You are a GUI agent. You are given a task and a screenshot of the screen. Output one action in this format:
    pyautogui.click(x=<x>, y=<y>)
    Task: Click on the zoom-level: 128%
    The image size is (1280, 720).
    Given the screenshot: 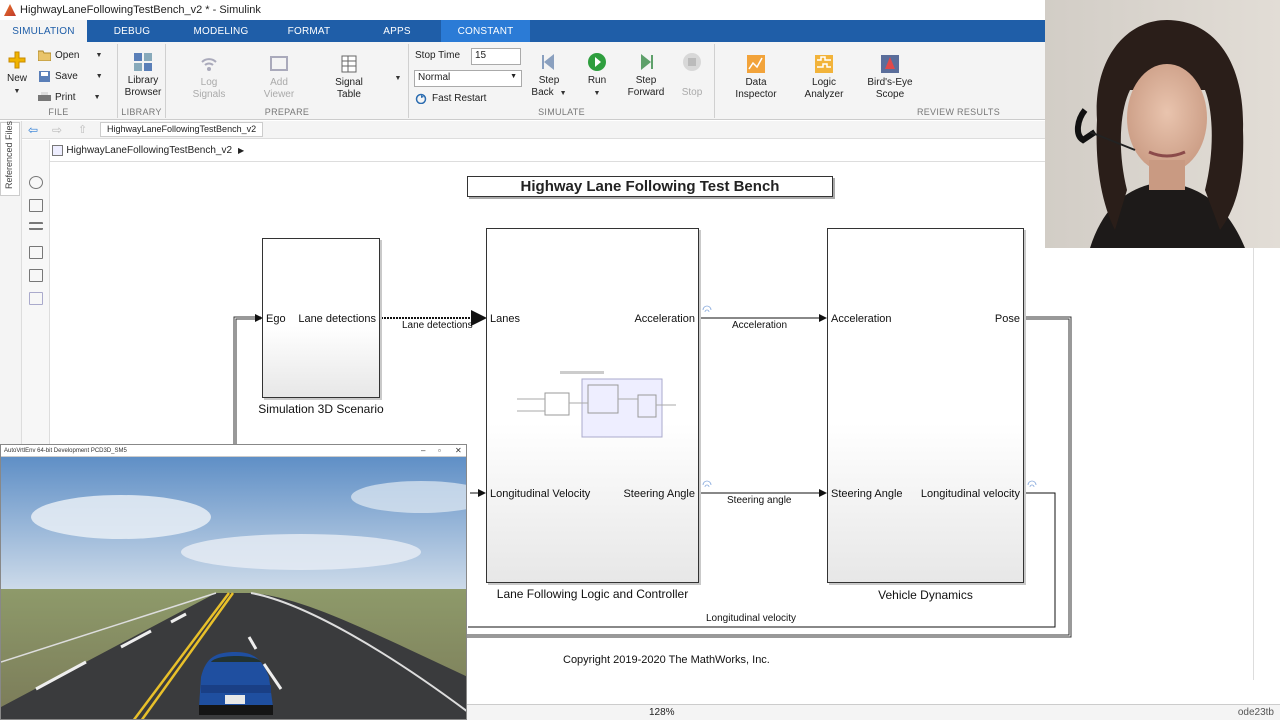 What is the action you would take?
    pyautogui.click(x=662, y=712)
    